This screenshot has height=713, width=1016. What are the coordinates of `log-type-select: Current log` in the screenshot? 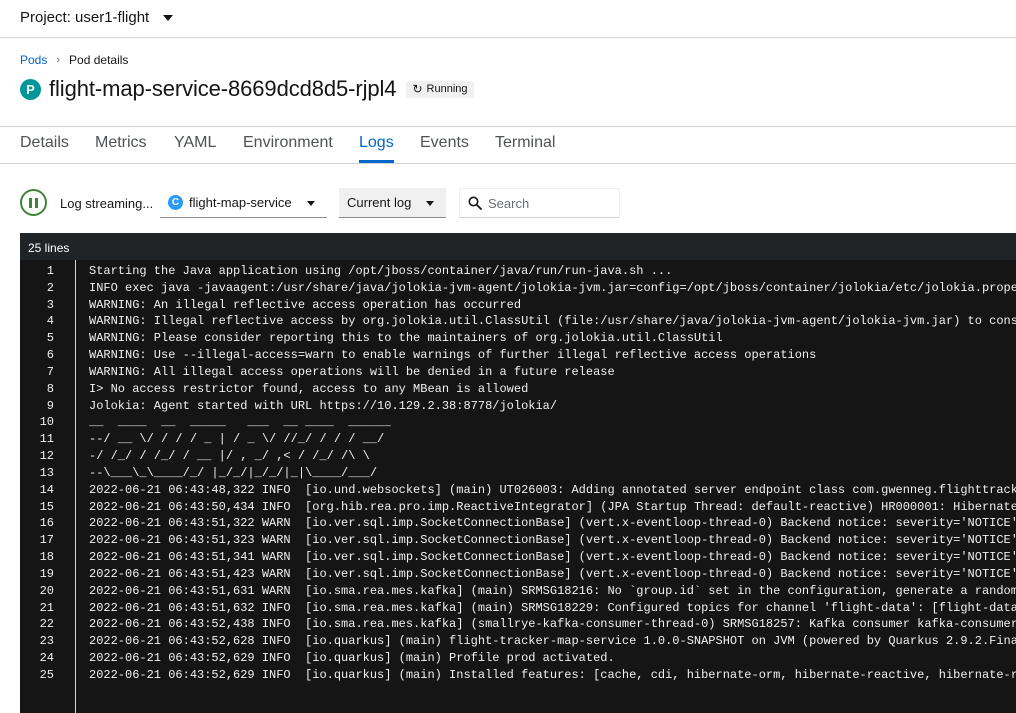 It's located at (392, 203).